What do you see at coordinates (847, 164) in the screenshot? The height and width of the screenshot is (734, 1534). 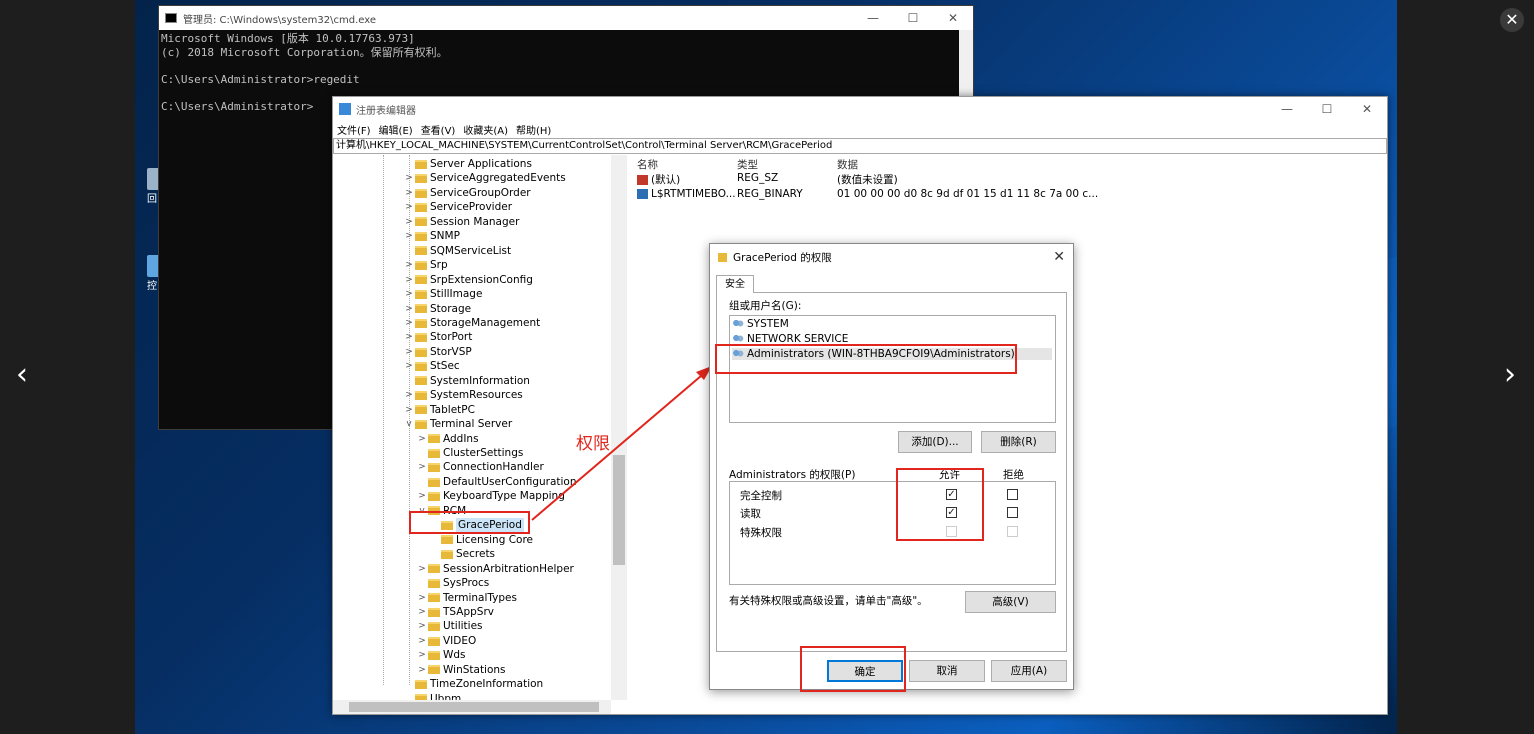 I see `column-header-data: 数据` at bounding box center [847, 164].